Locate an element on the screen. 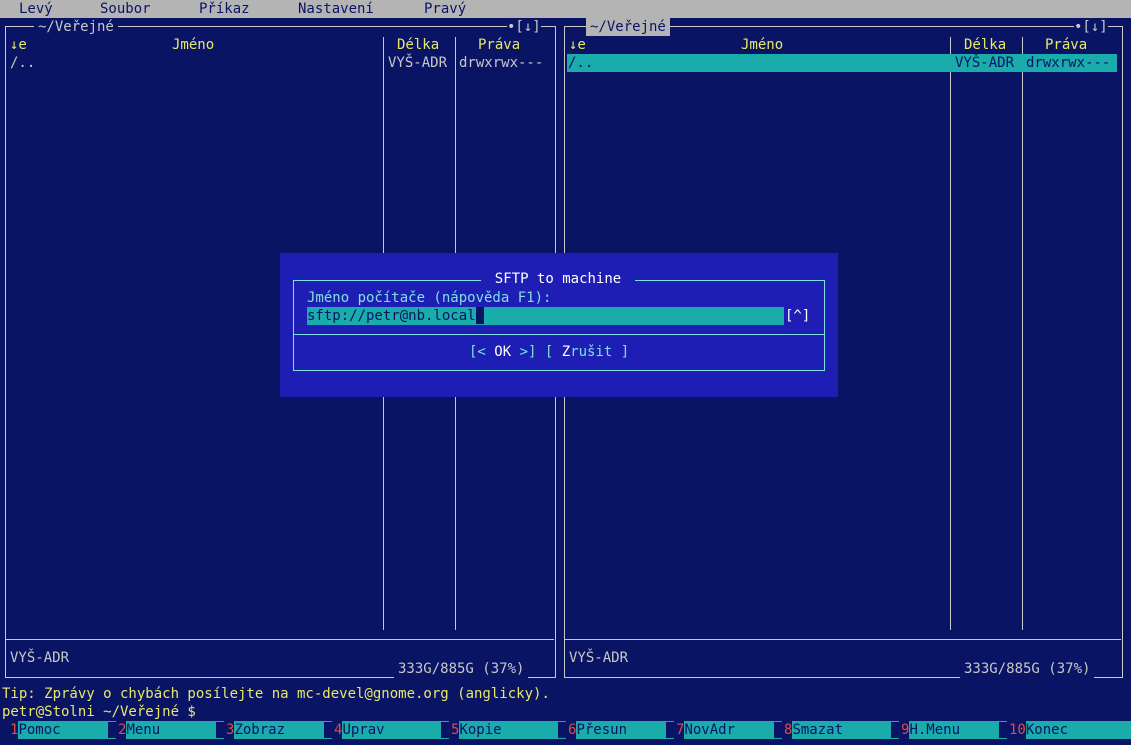  right-col-name: Jméno is located at coordinates (762, 45).